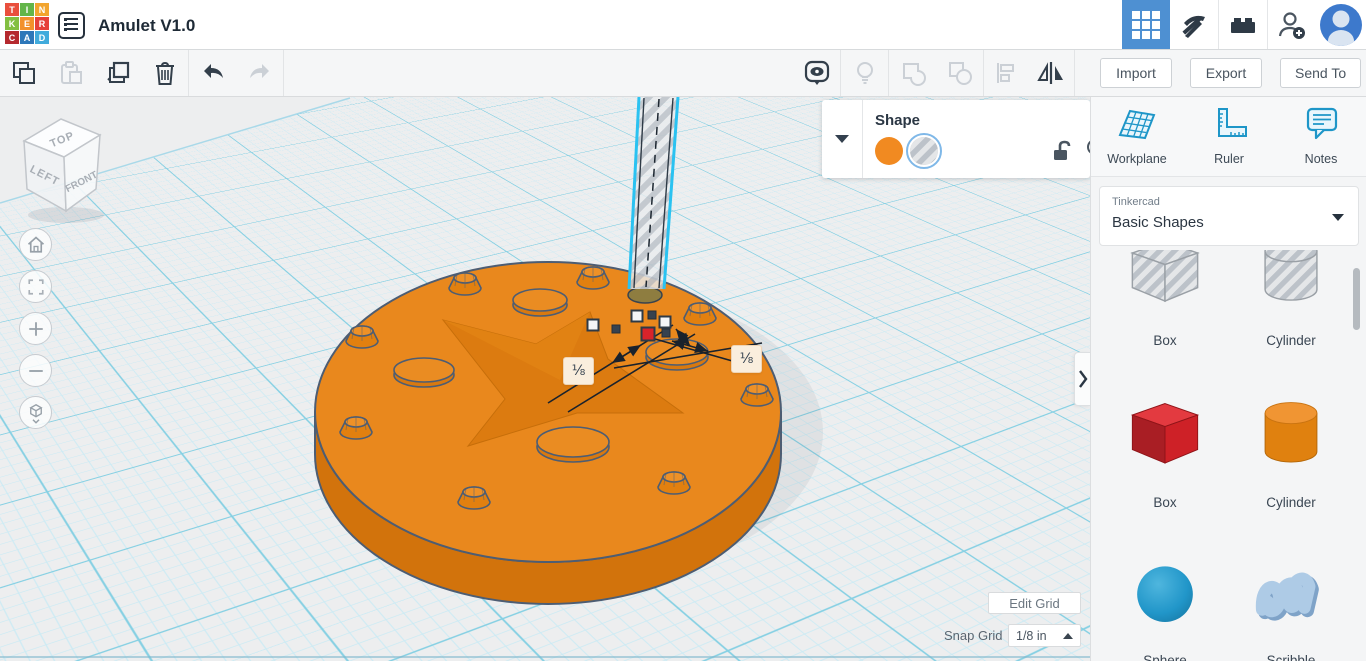  What do you see at coordinates (27, 37) in the screenshot?
I see `logo-tile: A` at bounding box center [27, 37].